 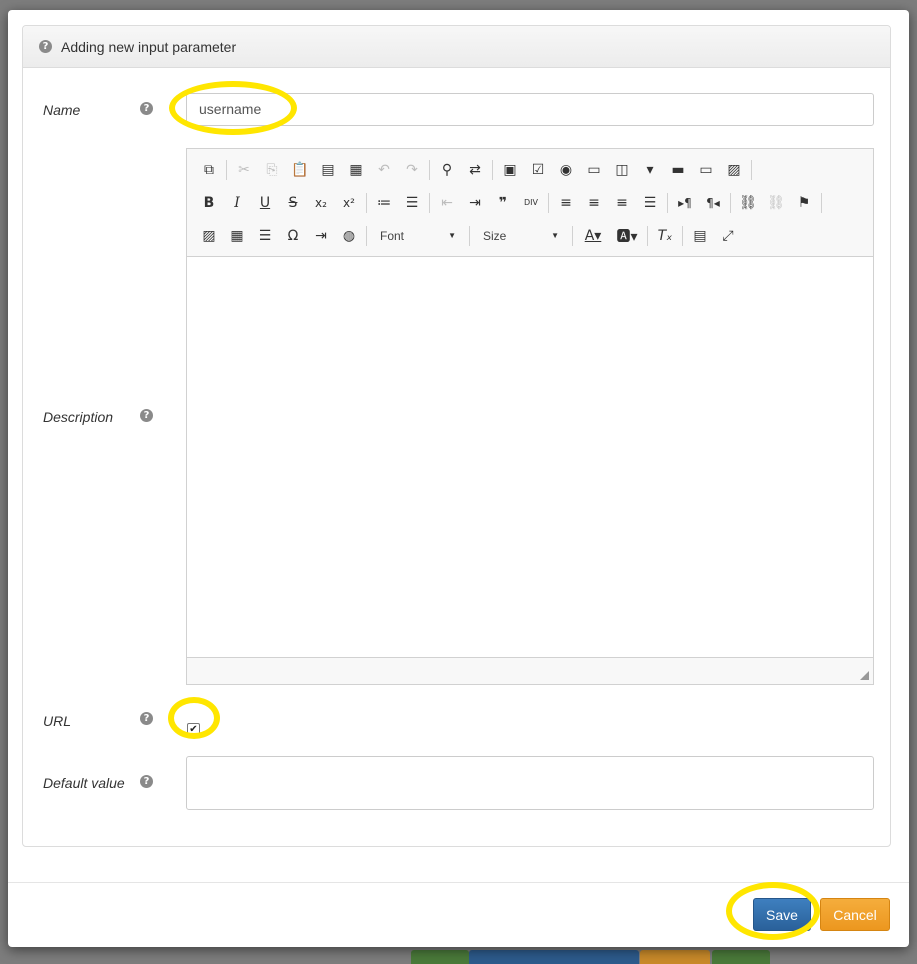 I want to click on strike-icon: S, so click(x=293, y=203).